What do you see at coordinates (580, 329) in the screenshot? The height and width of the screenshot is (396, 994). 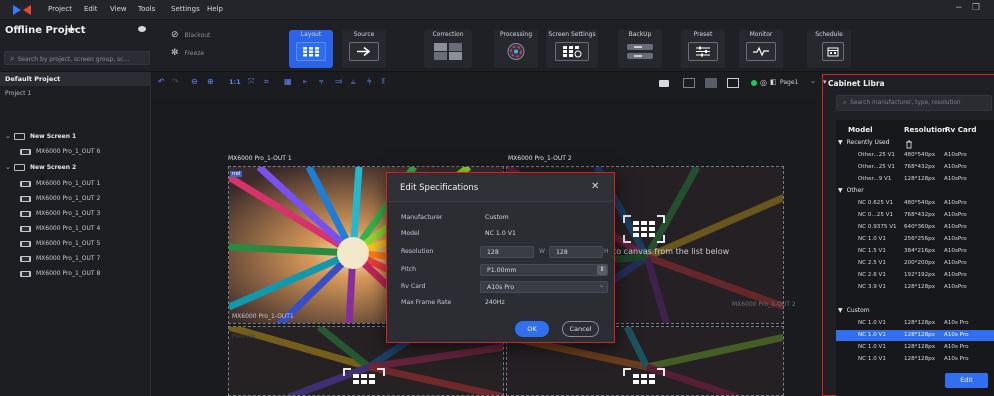 I see `cancel-button: Cancel` at bounding box center [580, 329].